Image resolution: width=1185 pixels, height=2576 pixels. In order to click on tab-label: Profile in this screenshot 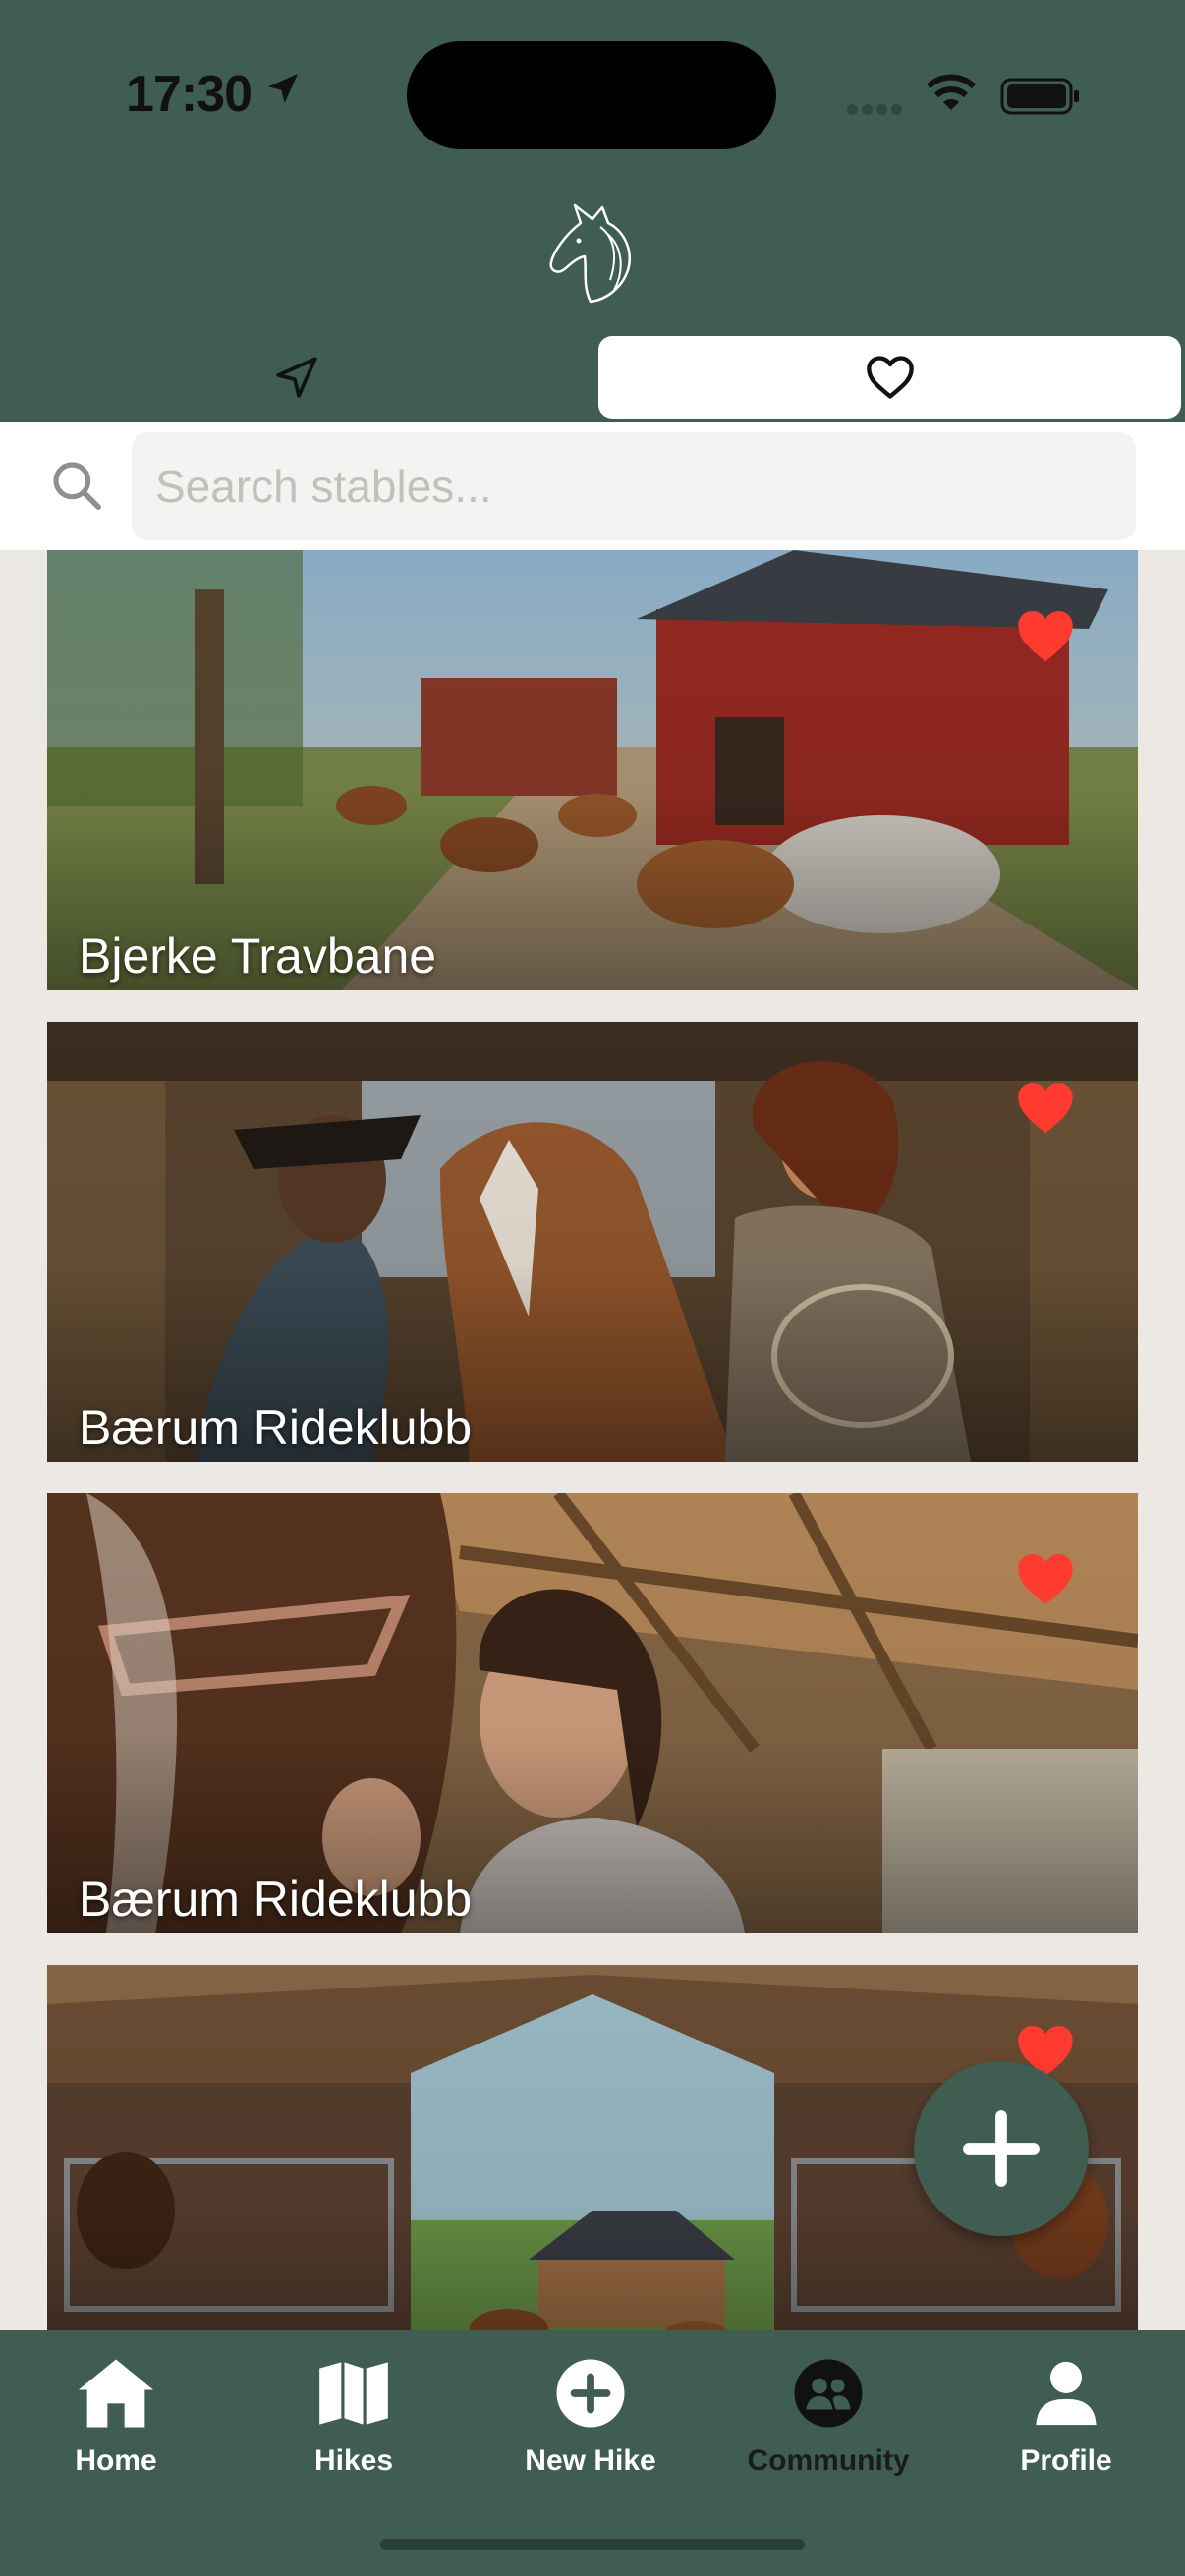, I will do `click(1066, 2460)`.